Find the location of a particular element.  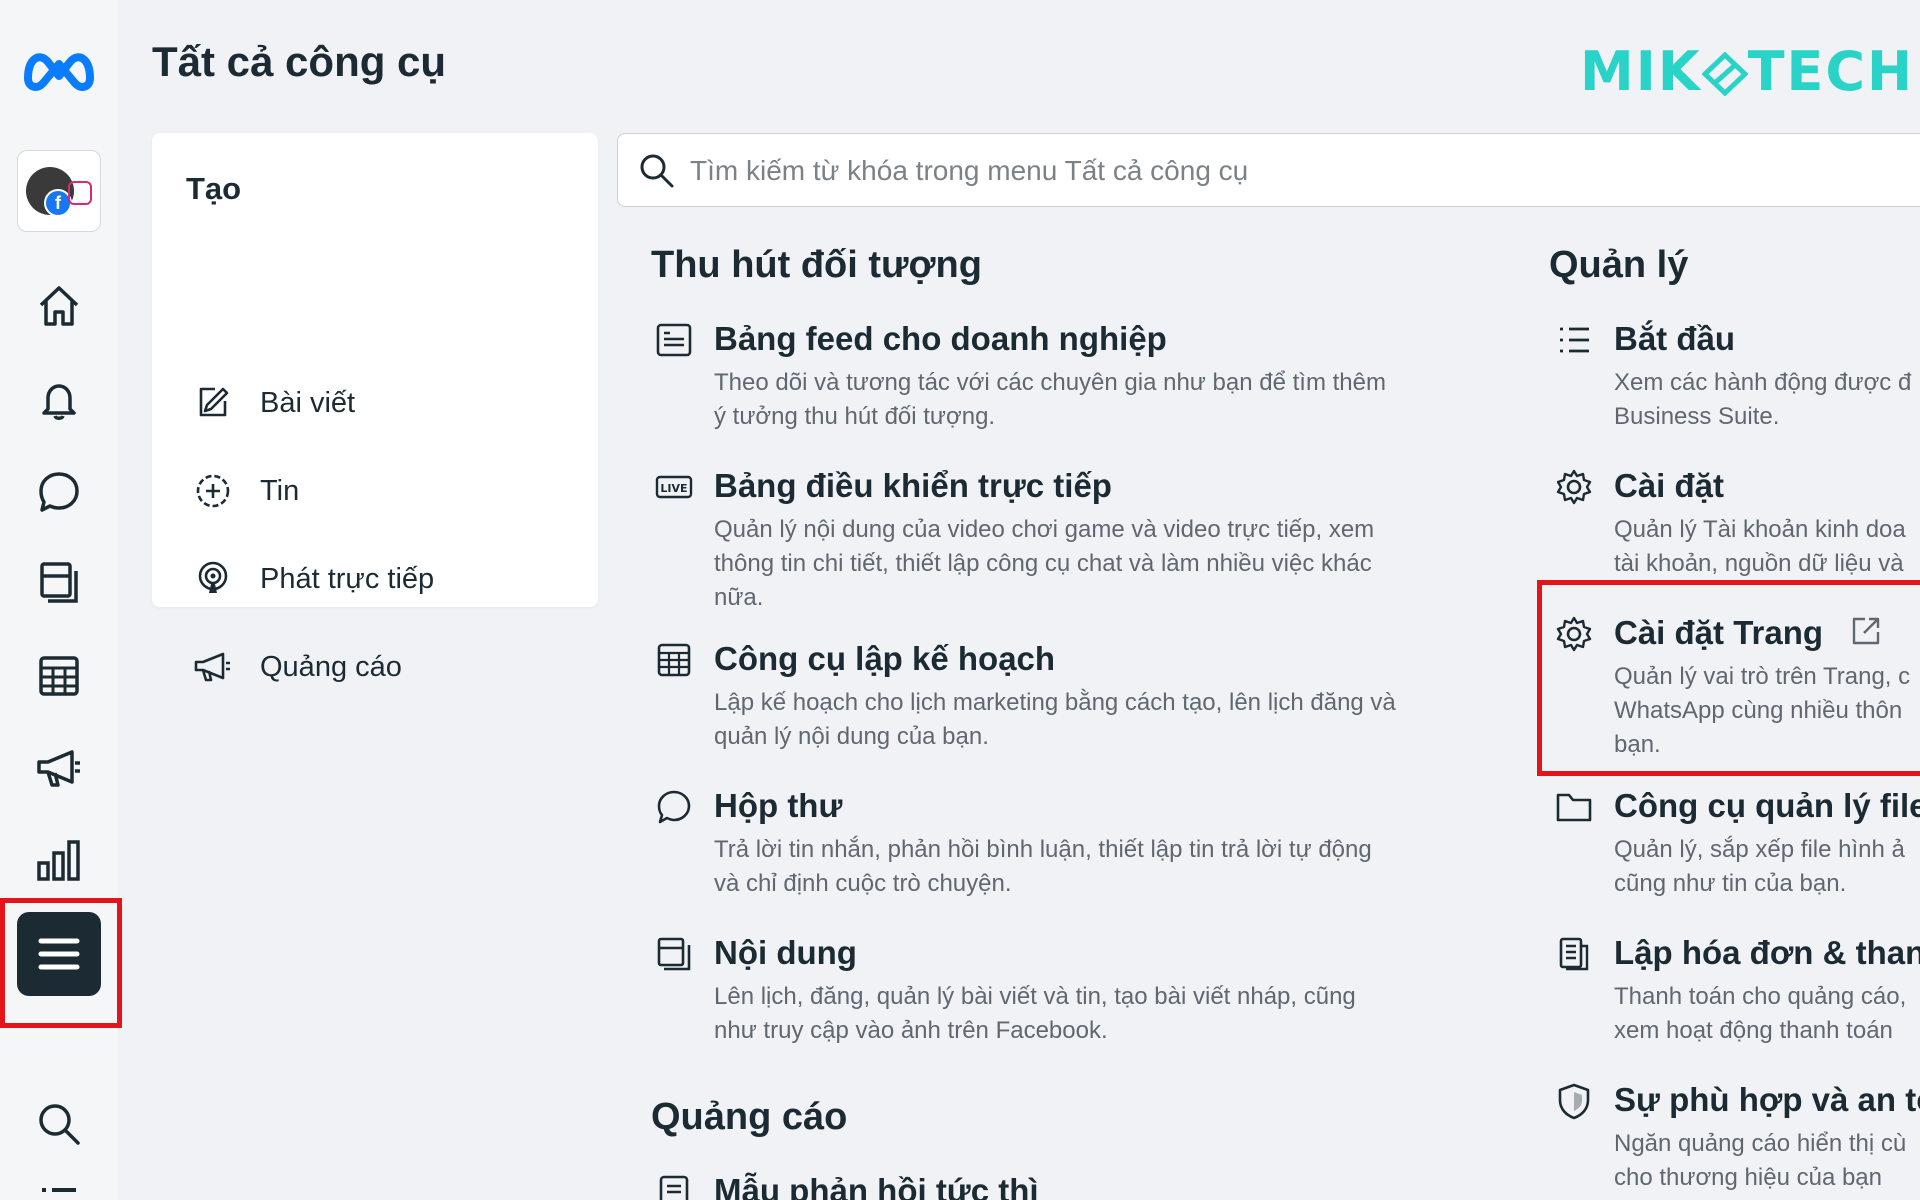

tool-title: Bắt đầu is located at coordinates (1675, 338).